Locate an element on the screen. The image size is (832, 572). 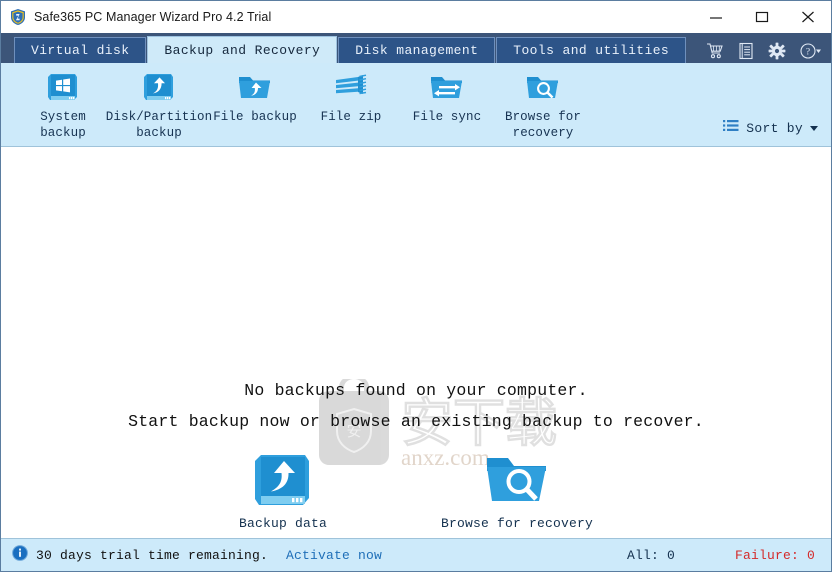
action-label: Backup data is located at coordinates (282, 523).